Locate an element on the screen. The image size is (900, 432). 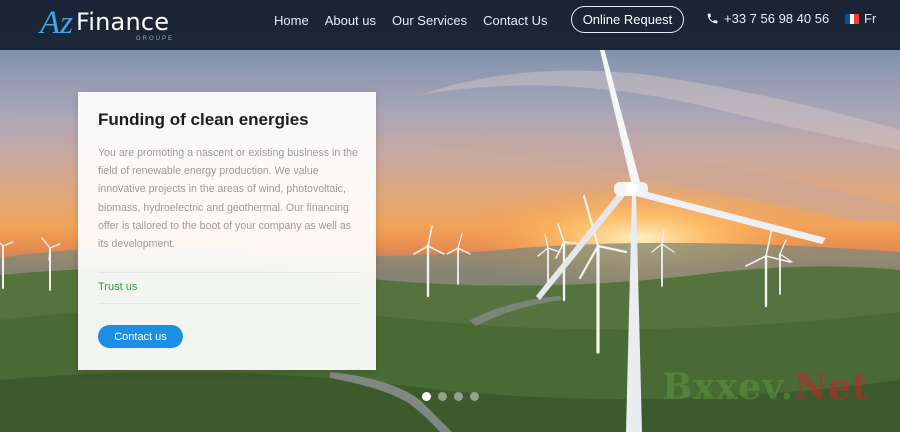
main-navigation: Home About us Our Services Contact Us is located at coordinates (410, 20).